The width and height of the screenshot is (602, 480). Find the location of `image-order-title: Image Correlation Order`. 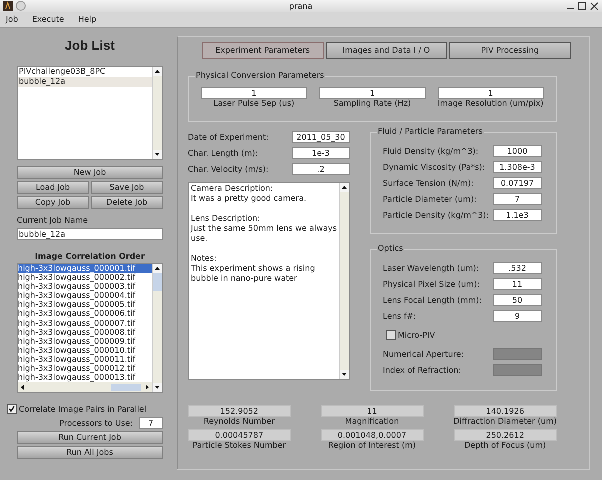

image-order-title: Image Correlation Order is located at coordinates (90, 256).